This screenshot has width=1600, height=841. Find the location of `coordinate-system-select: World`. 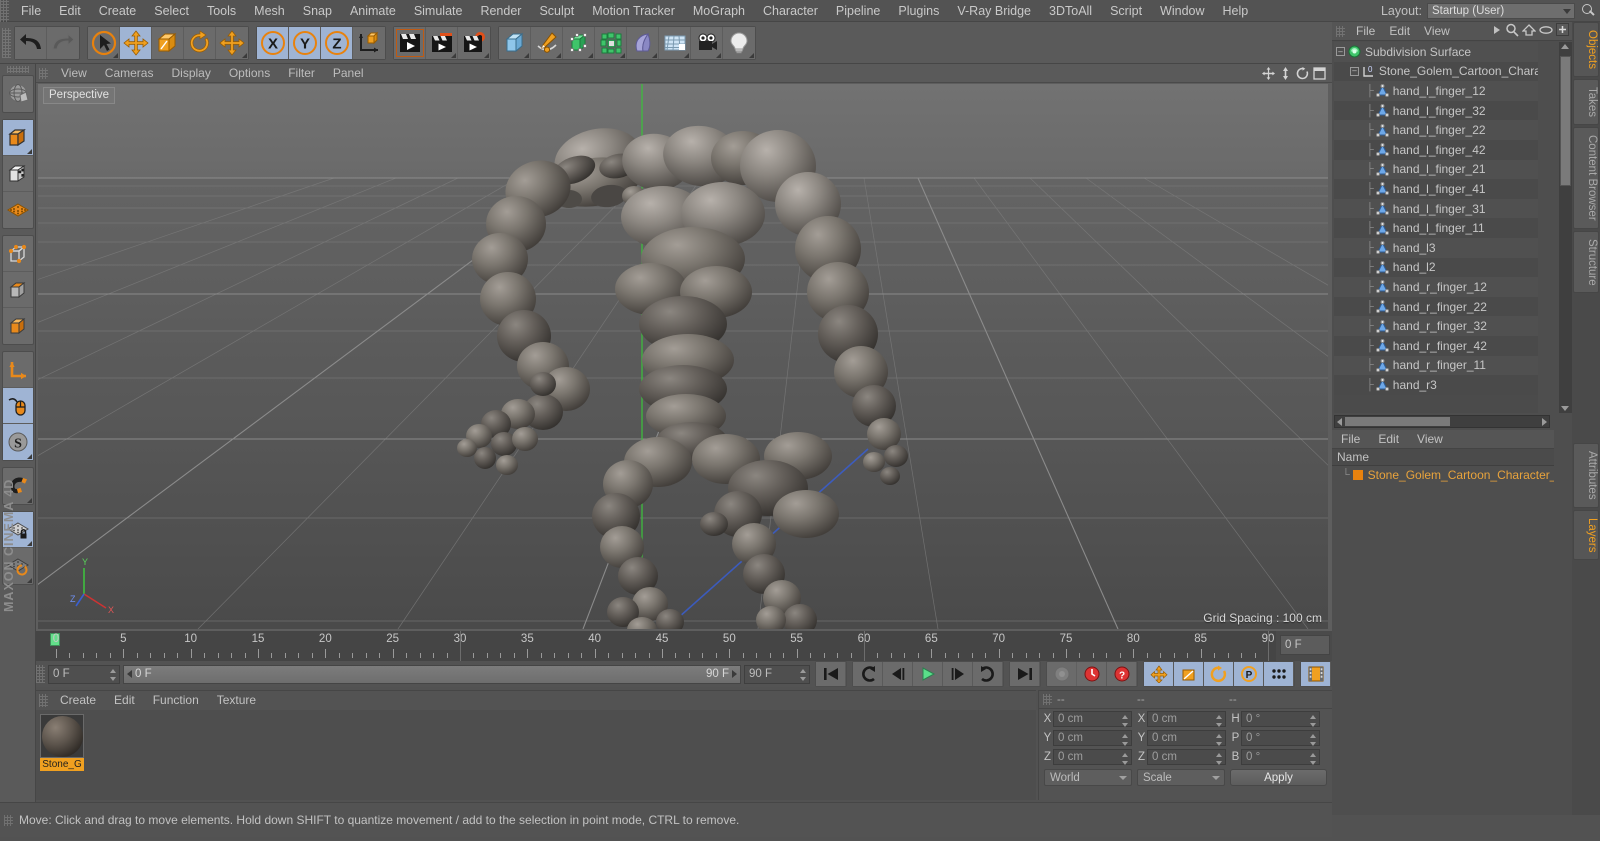

coordinate-system-select: World is located at coordinates (1088, 777).